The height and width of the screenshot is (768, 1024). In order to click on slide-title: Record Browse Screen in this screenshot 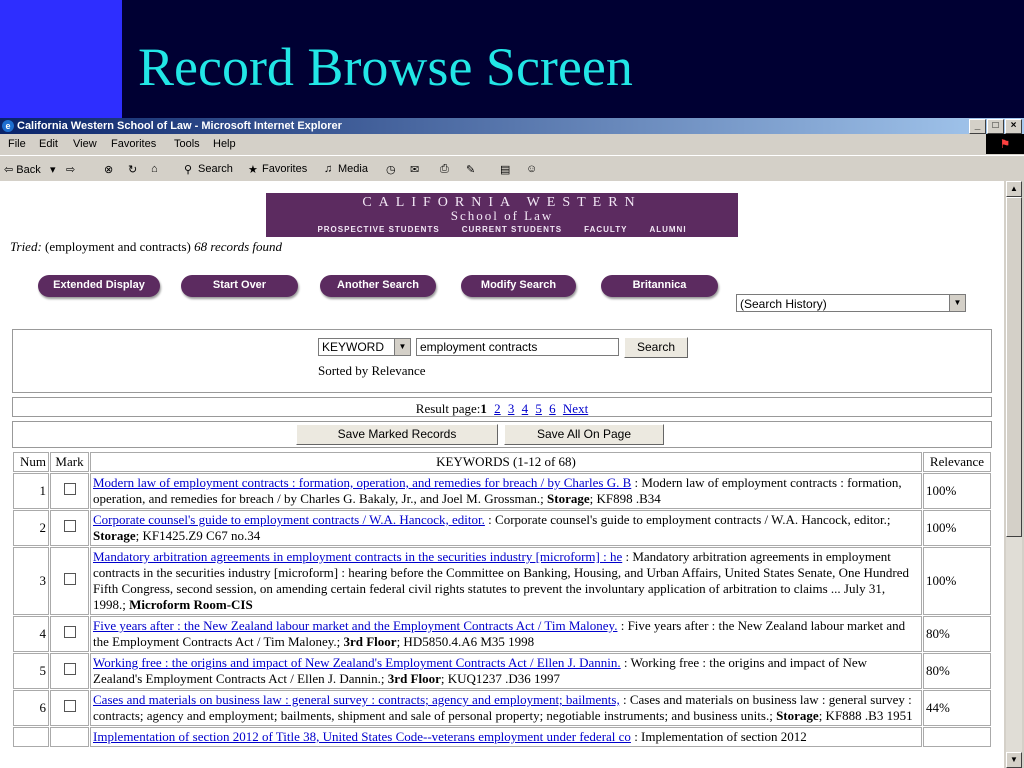, I will do `click(385, 67)`.